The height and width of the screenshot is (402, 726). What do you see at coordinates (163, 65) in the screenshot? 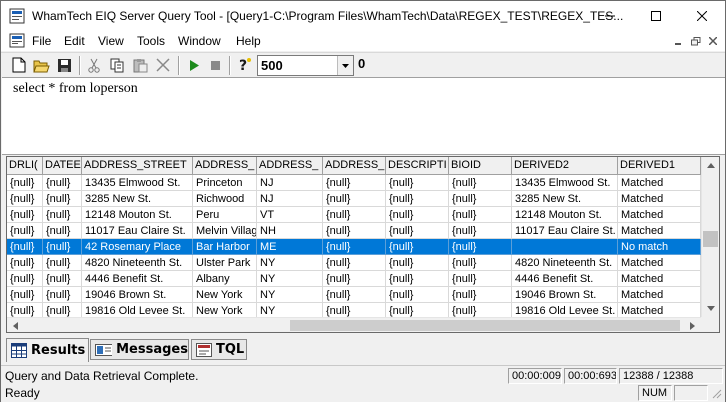
I see `delete-button` at bounding box center [163, 65].